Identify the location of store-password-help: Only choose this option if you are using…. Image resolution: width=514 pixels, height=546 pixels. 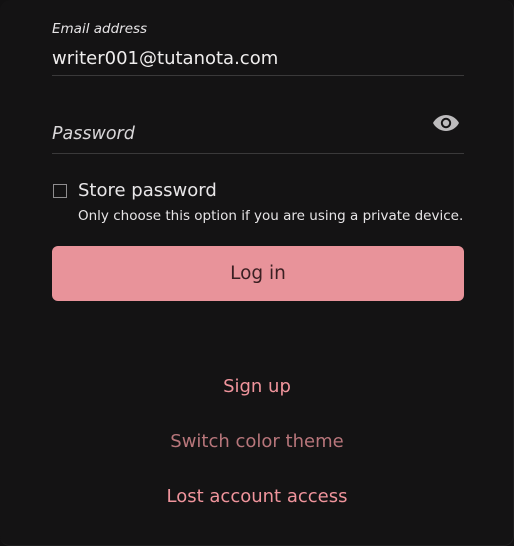
(271, 216).